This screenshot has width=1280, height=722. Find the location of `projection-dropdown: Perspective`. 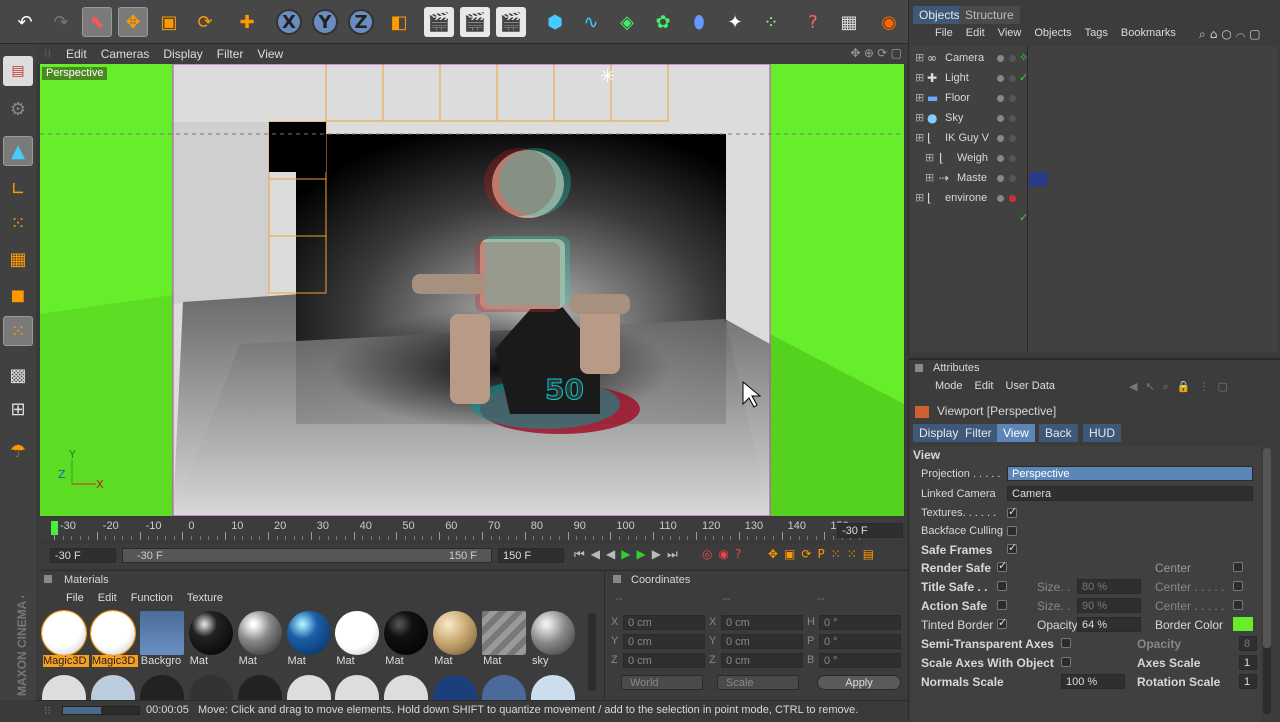

projection-dropdown: Perspective is located at coordinates (1130, 473).